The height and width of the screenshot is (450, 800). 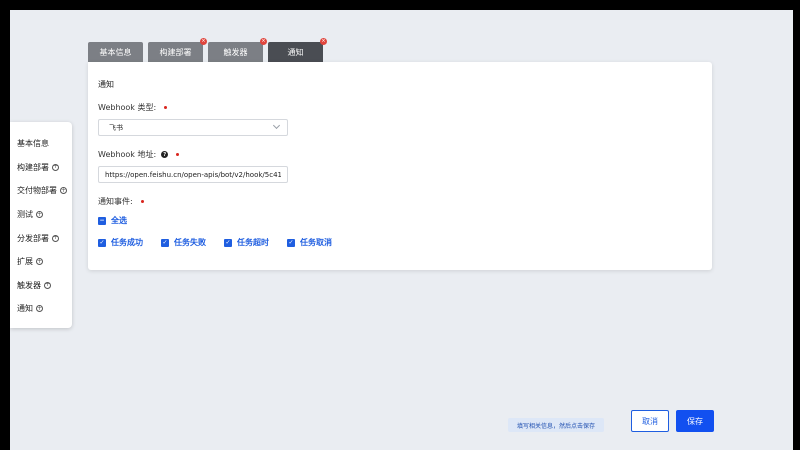 I want to click on sidebar-item-label: 基本信息, so click(x=33, y=144).